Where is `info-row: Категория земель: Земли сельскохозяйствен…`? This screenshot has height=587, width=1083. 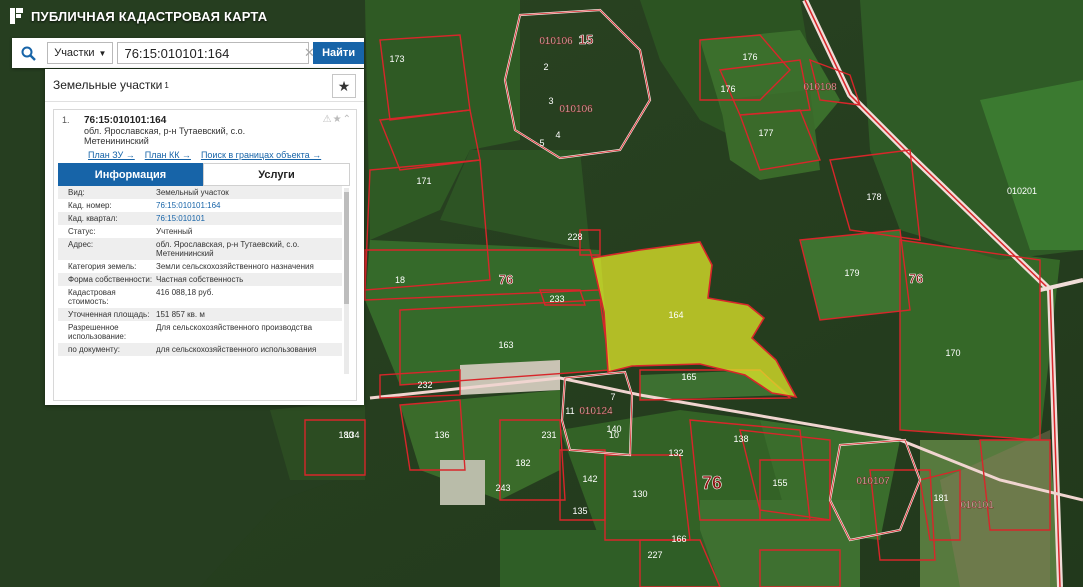
info-row: Категория земель: Земли сельскохозяйствен… is located at coordinates (200, 266).